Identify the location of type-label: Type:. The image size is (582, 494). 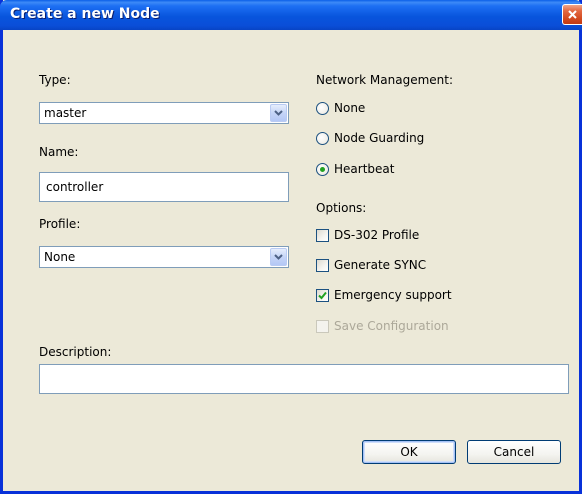
(55, 80).